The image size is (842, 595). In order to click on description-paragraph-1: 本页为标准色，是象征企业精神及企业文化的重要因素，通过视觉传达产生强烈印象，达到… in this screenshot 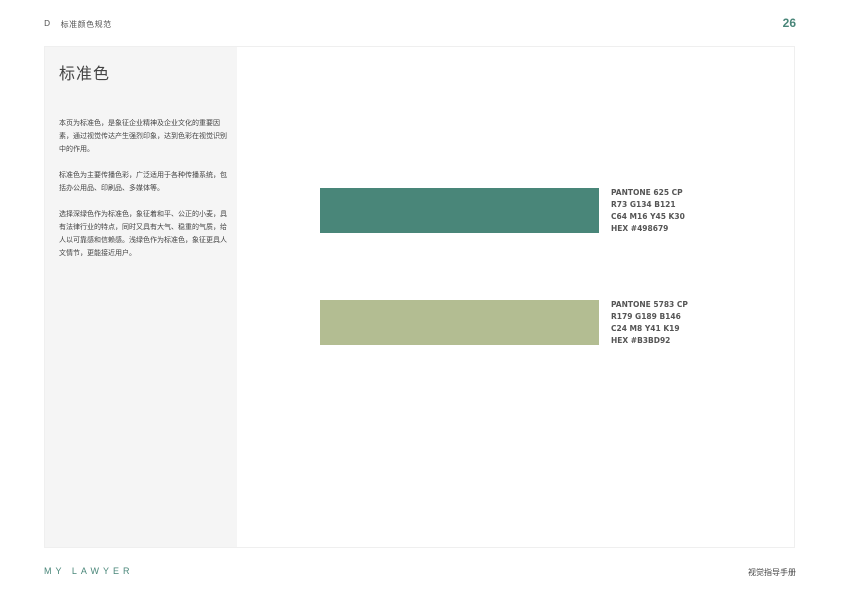, I will do `click(143, 136)`.